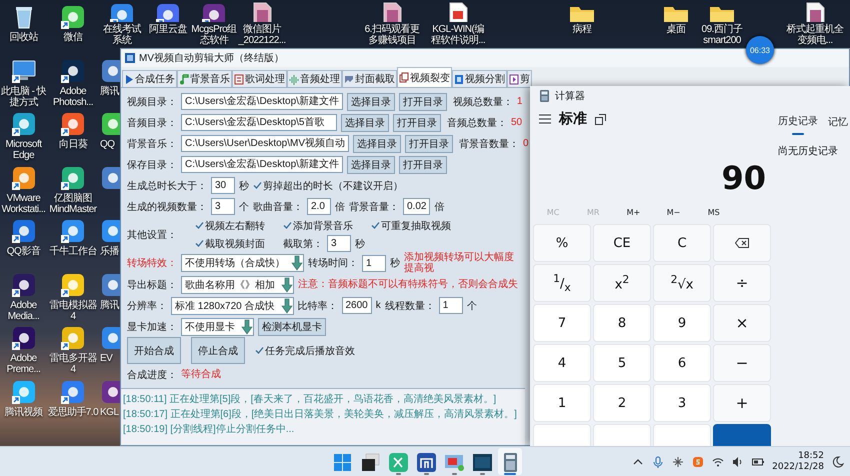 This screenshot has width=850, height=476. I want to click on dropdown: 不使用转场（合成快）, so click(242, 263).